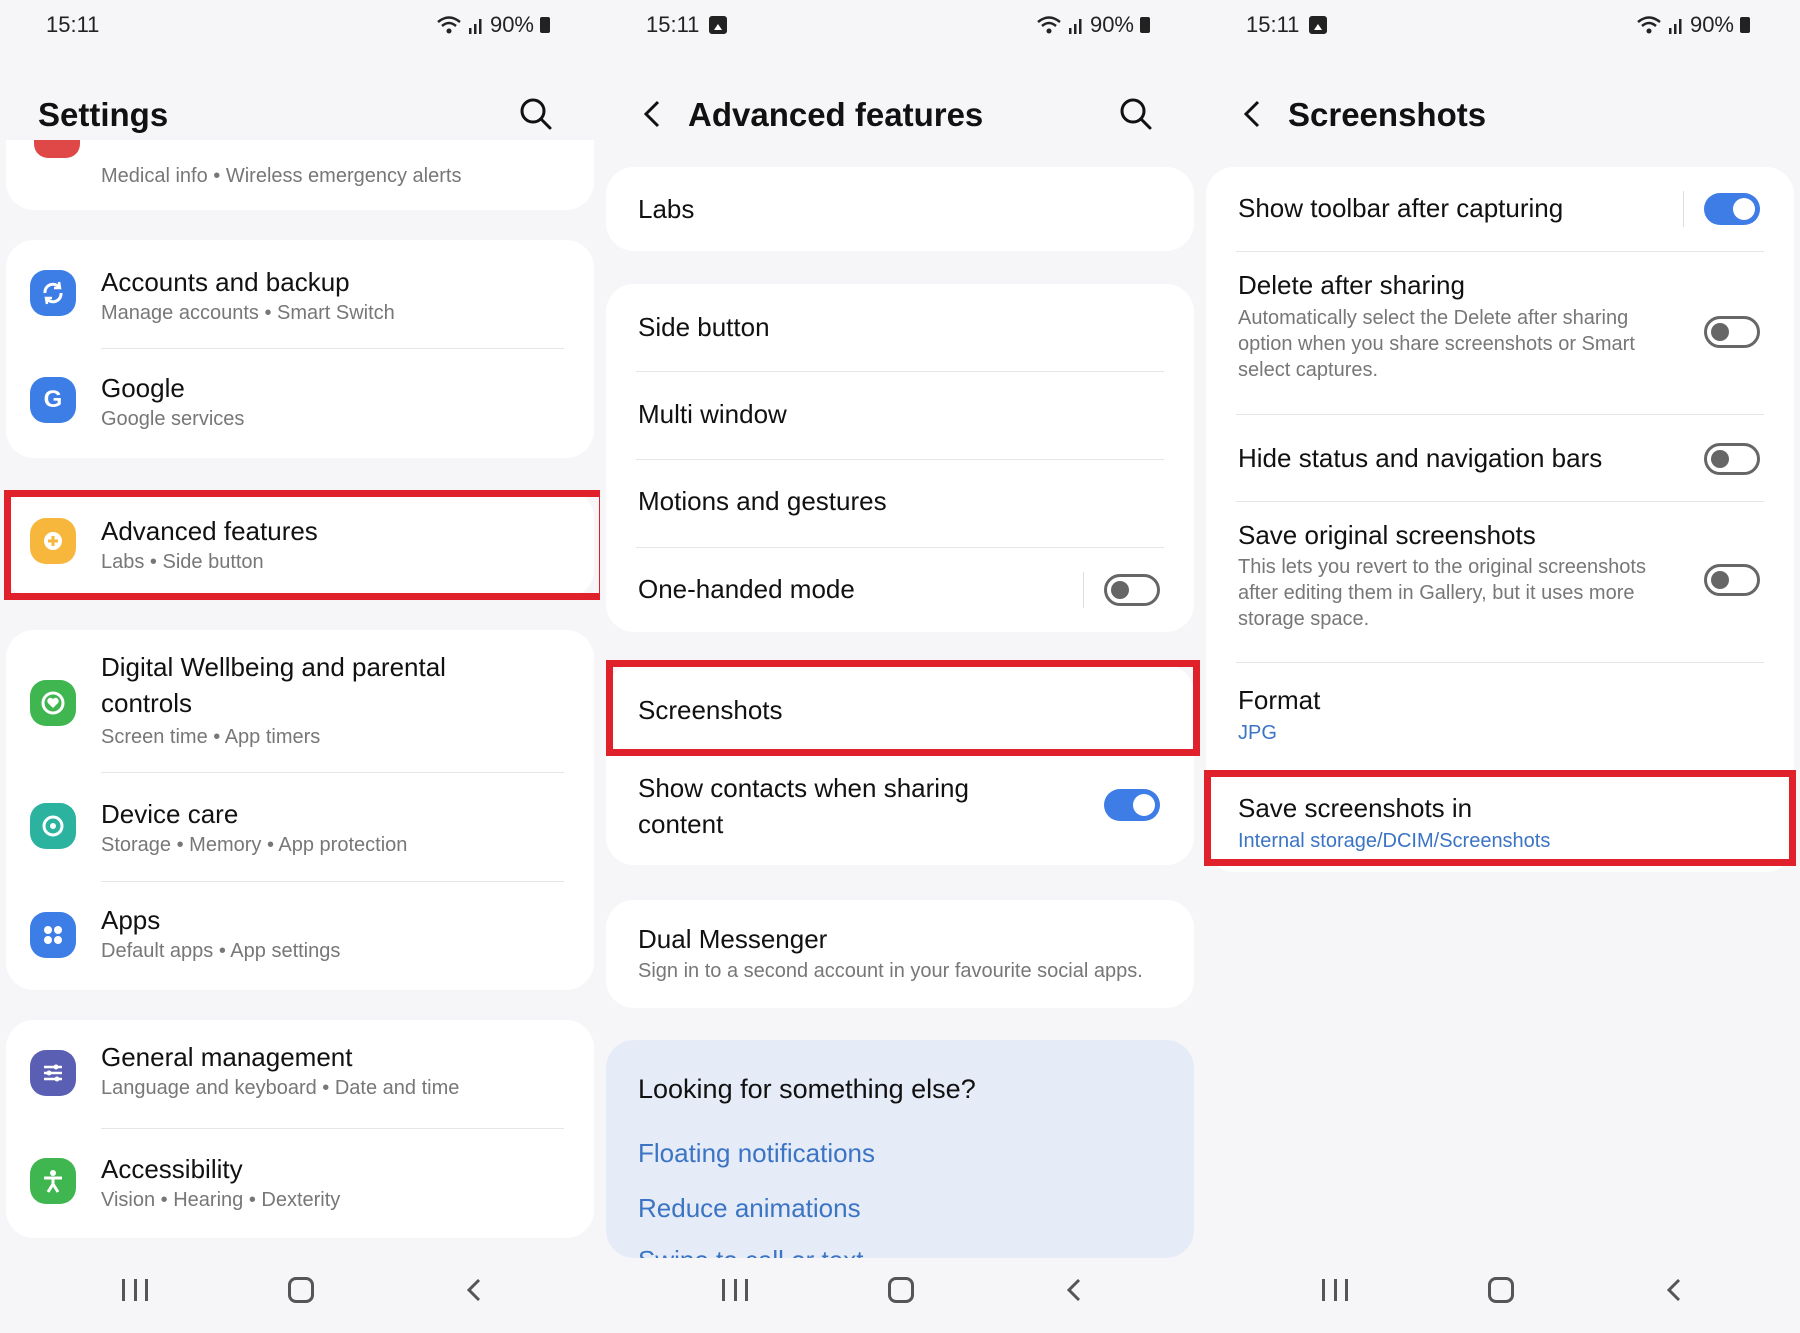  I want to click on item-title: Delete after sharing, so click(1351, 285).